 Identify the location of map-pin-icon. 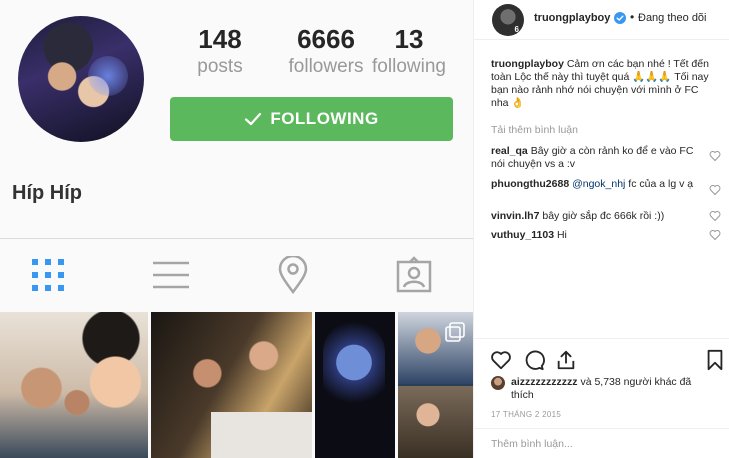
(293, 275).